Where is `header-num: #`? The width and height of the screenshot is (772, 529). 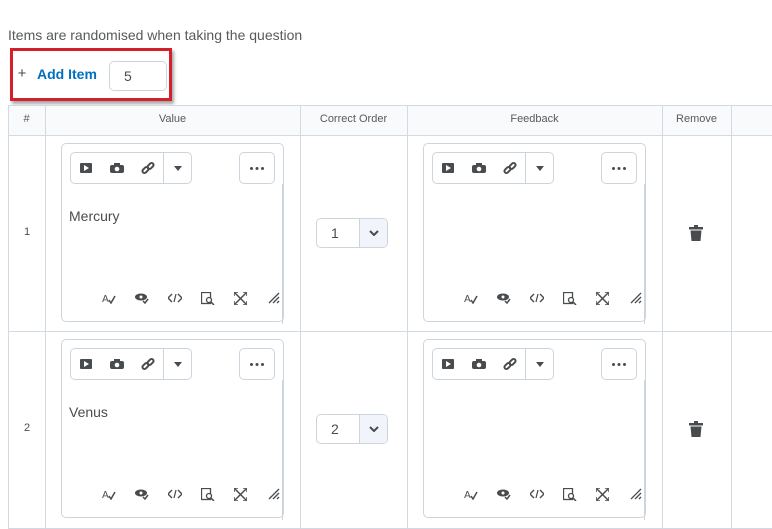
header-num: # is located at coordinates (26, 119).